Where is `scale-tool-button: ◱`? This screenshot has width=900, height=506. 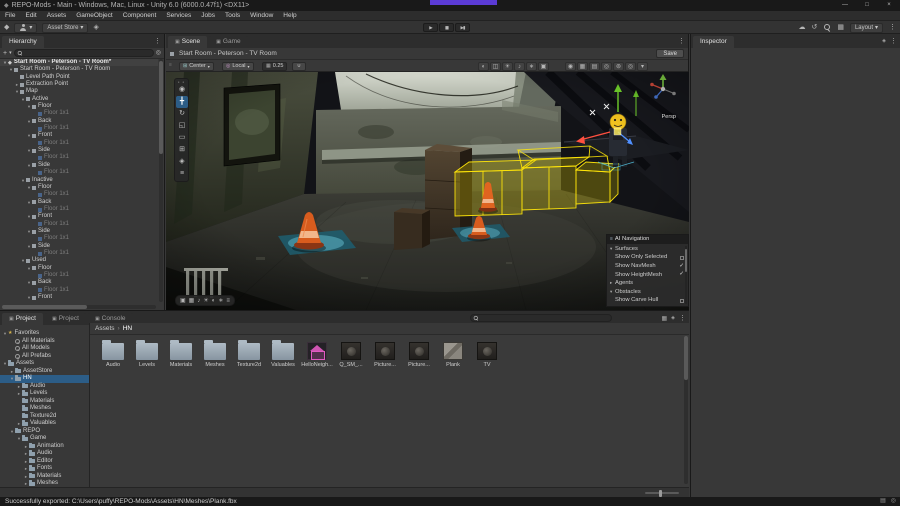 scale-tool-button: ◱ is located at coordinates (182, 126).